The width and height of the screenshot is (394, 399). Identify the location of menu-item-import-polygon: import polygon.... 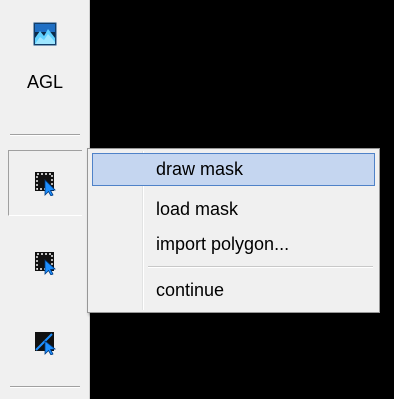
(233, 244).